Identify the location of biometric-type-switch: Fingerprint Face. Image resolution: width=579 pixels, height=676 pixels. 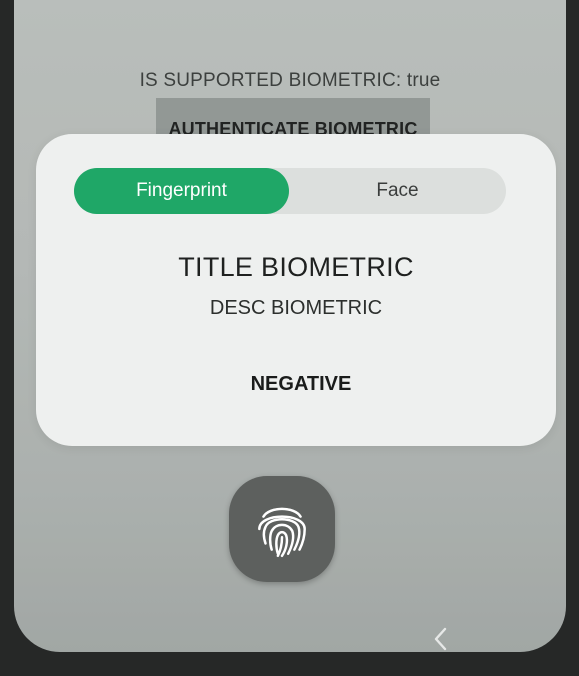
(290, 191).